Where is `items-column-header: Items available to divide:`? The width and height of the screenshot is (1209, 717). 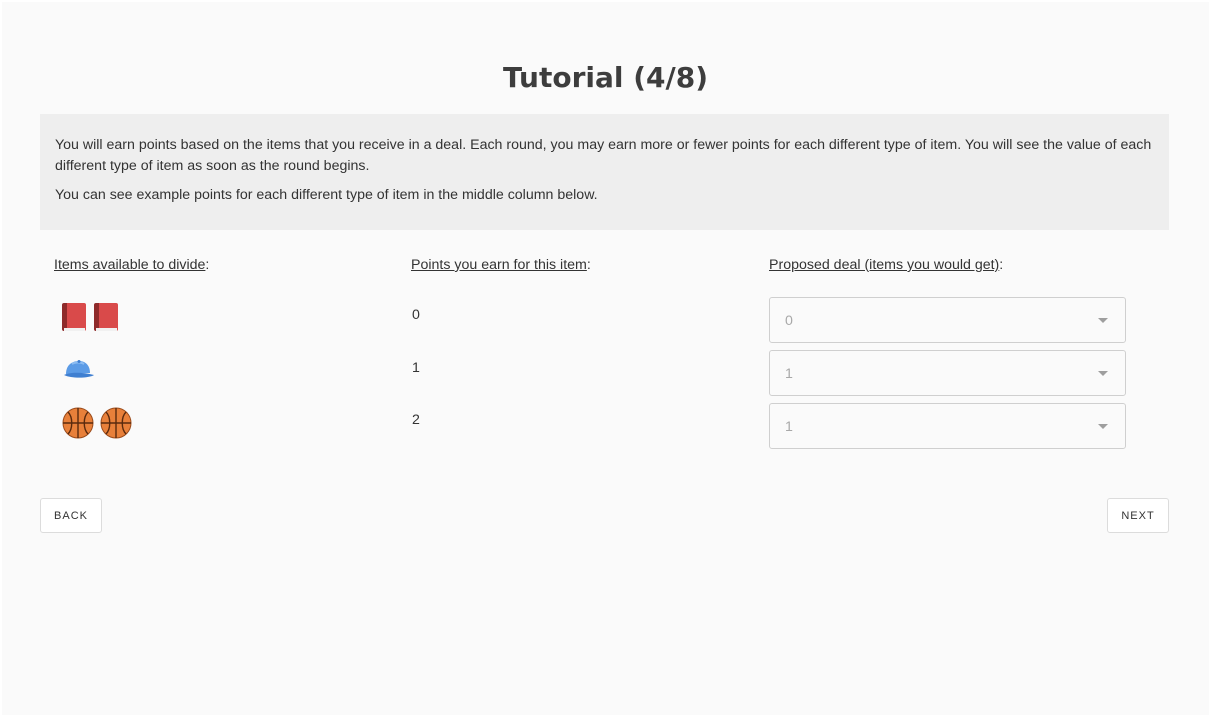 items-column-header: Items available to divide: is located at coordinates (132, 265).